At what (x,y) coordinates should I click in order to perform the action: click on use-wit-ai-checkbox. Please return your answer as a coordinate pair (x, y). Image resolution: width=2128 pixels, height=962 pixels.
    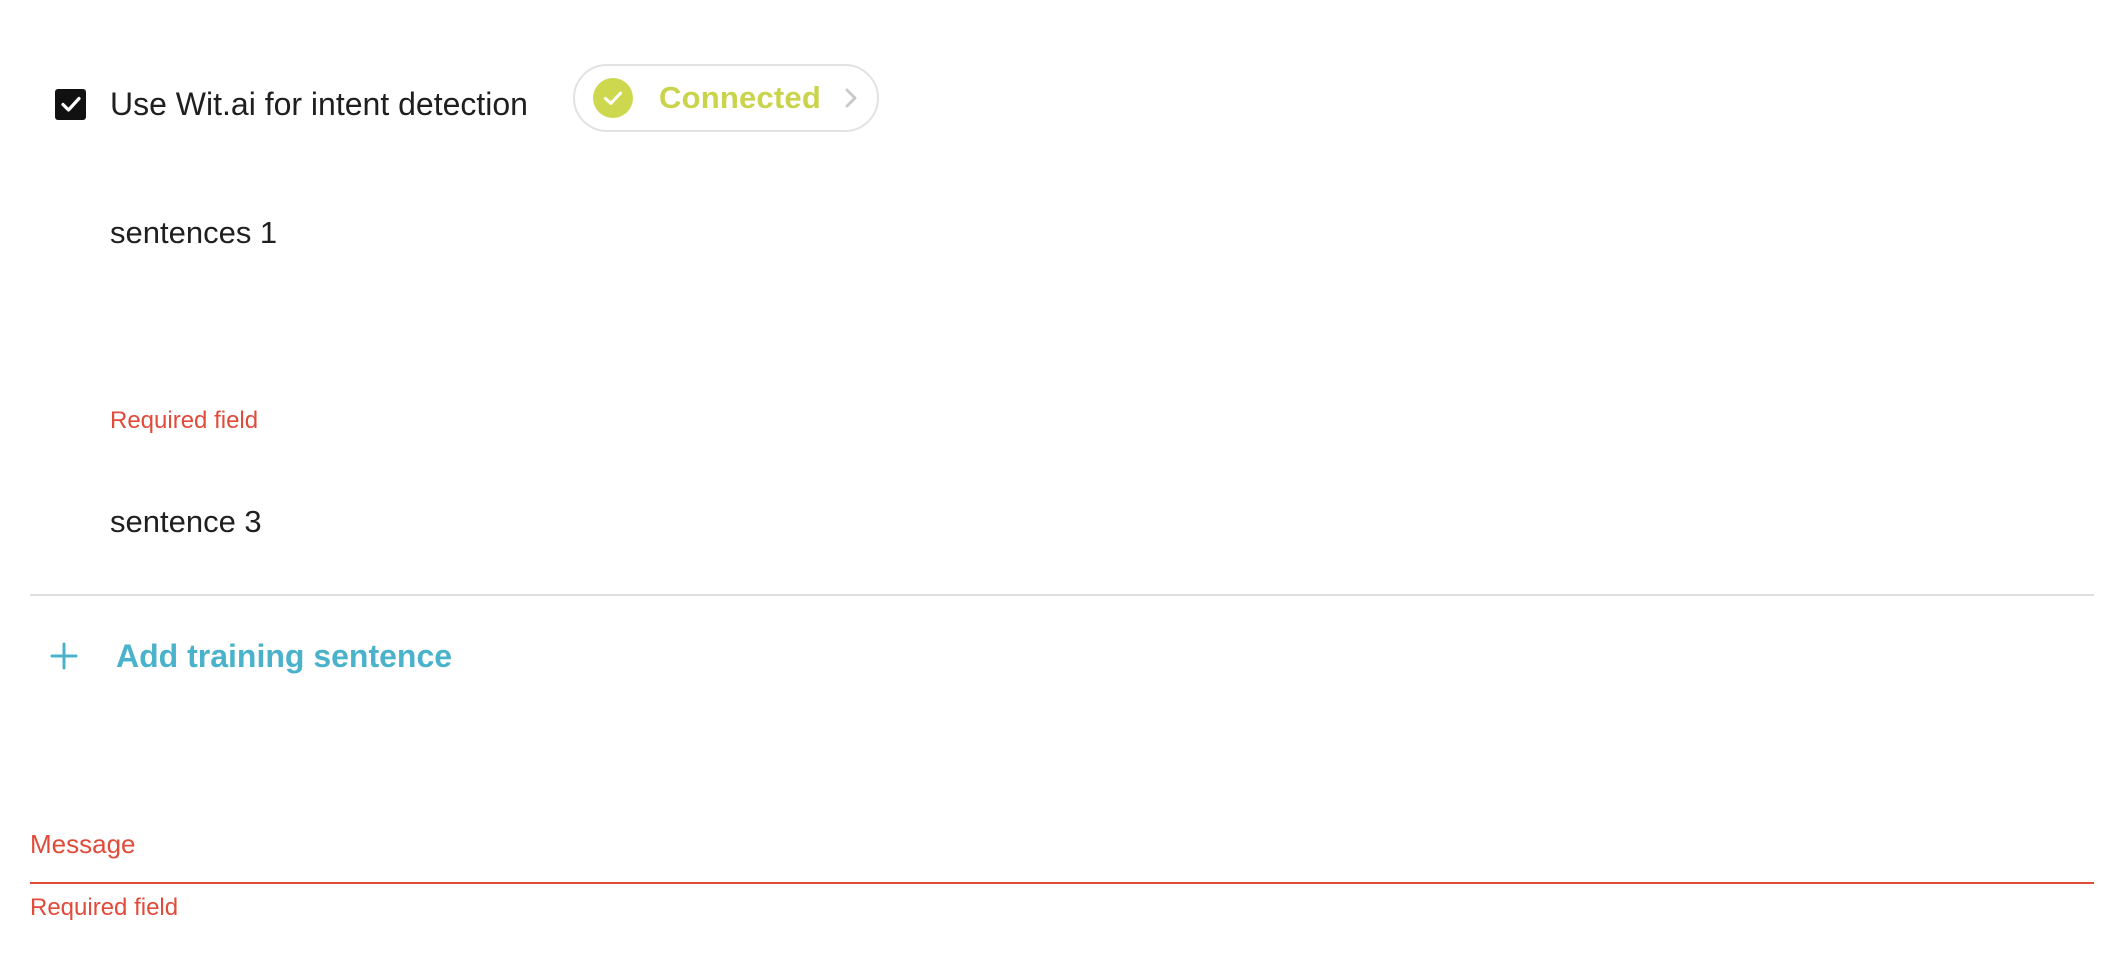
    Looking at the image, I should click on (70, 104).